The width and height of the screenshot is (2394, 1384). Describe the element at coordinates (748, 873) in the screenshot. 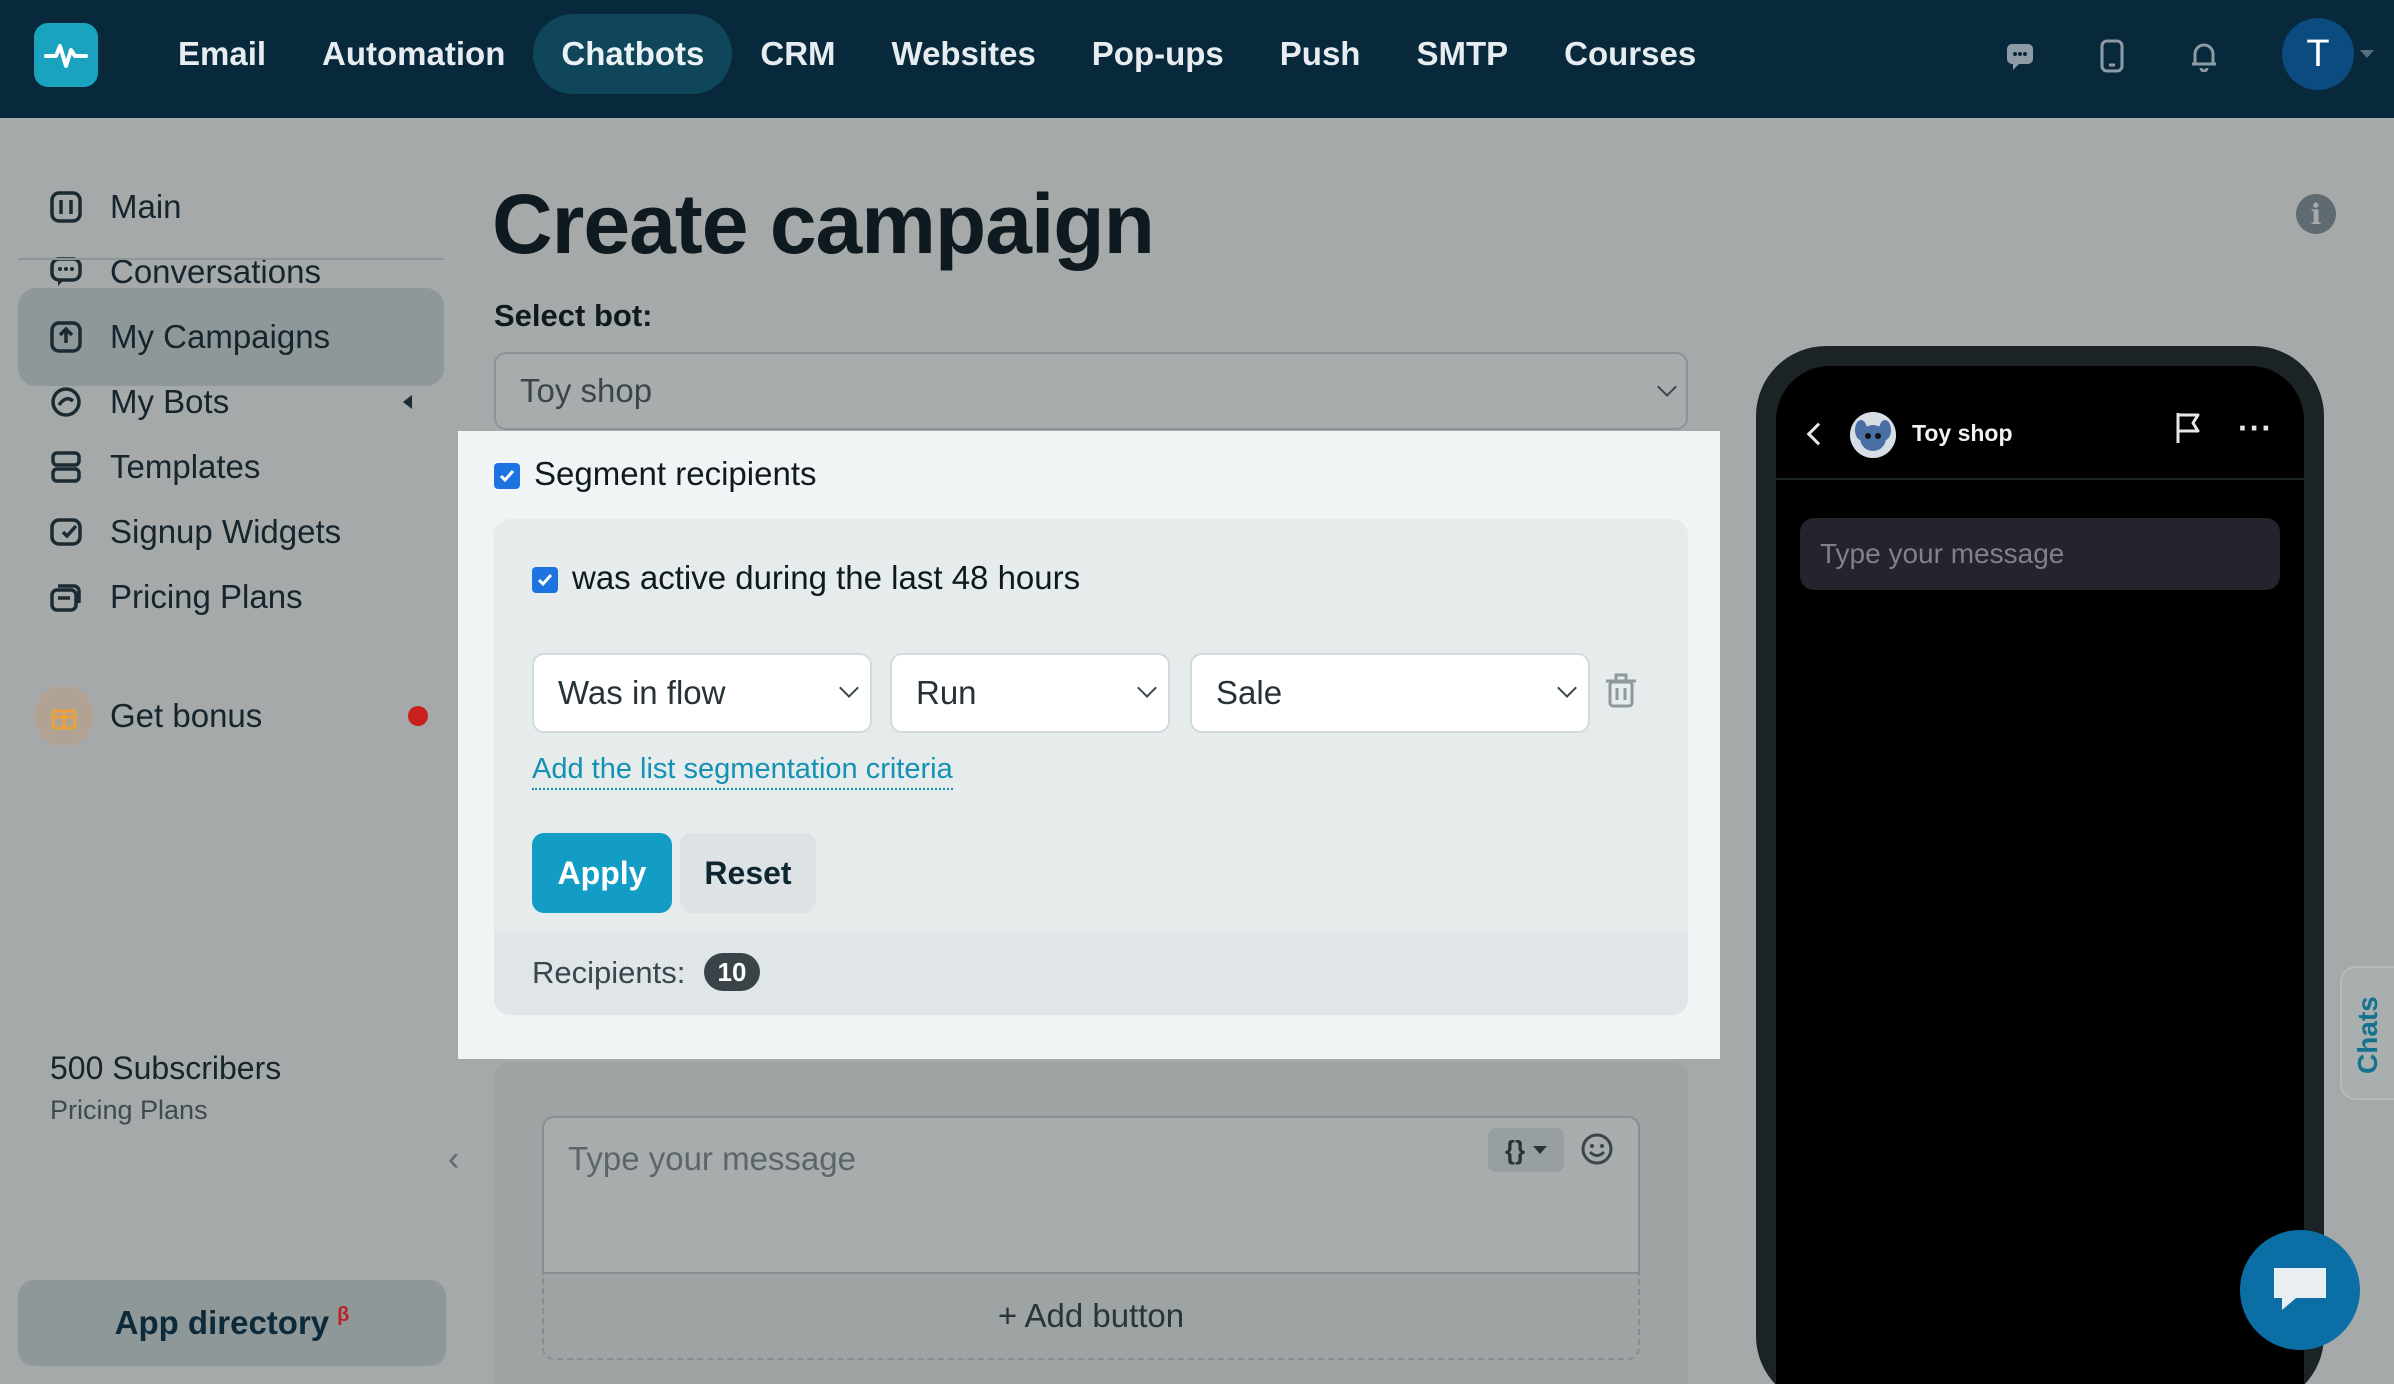

I see `reset-button: Reset` at that location.